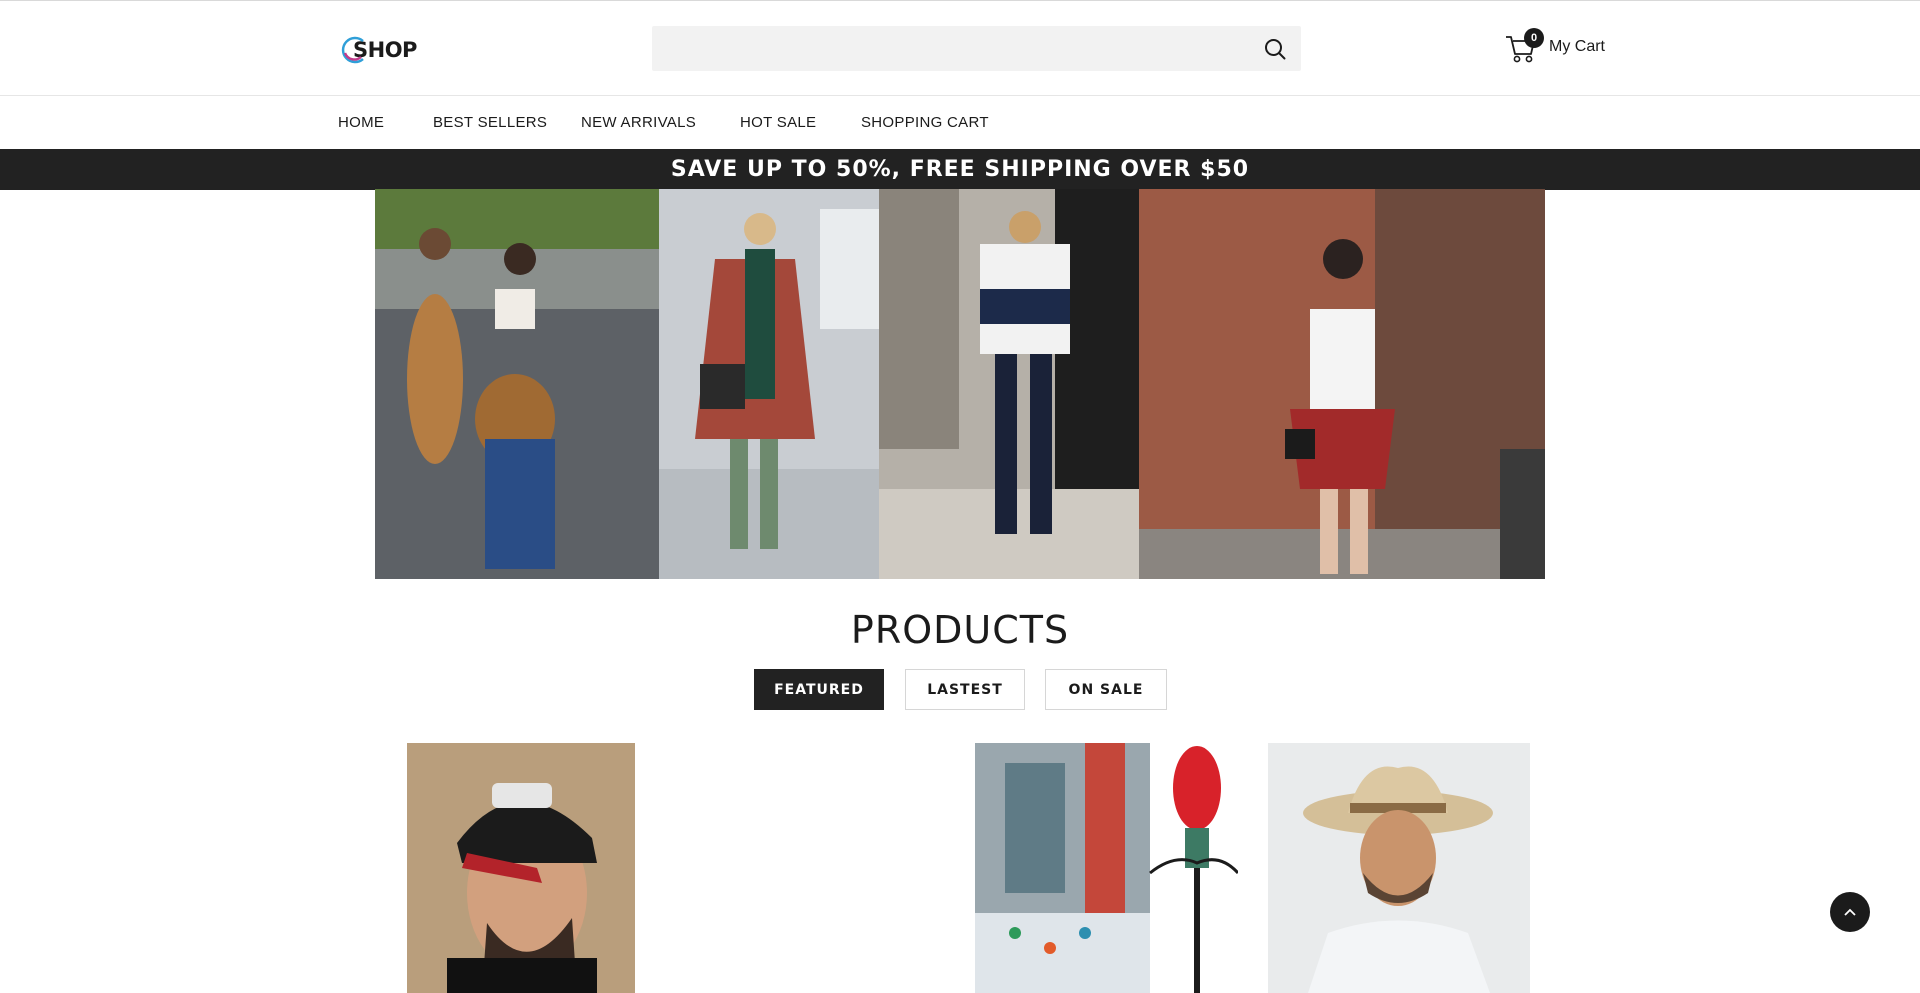 Image resolution: width=1920 pixels, height=993 pixels. I want to click on products-heading: PRODUCTS, so click(960, 630).